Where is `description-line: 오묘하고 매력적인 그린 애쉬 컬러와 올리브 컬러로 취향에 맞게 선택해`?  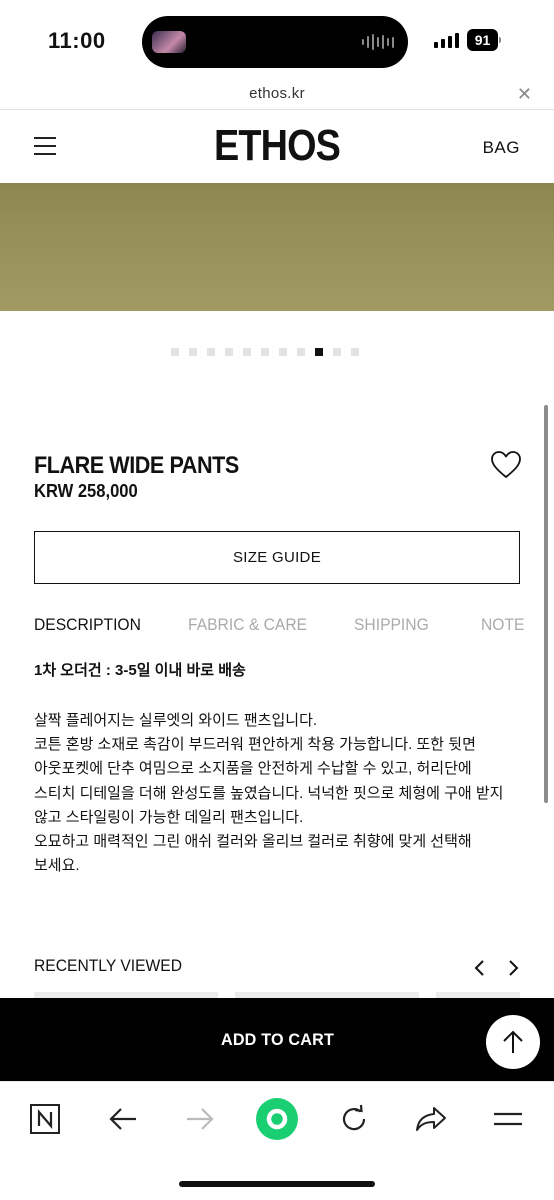
description-line: 오묘하고 매력적인 그린 애쉬 컬러와 올리브 컬러로 취향에 맞게 선택해 is located at coordinates (253, 842).